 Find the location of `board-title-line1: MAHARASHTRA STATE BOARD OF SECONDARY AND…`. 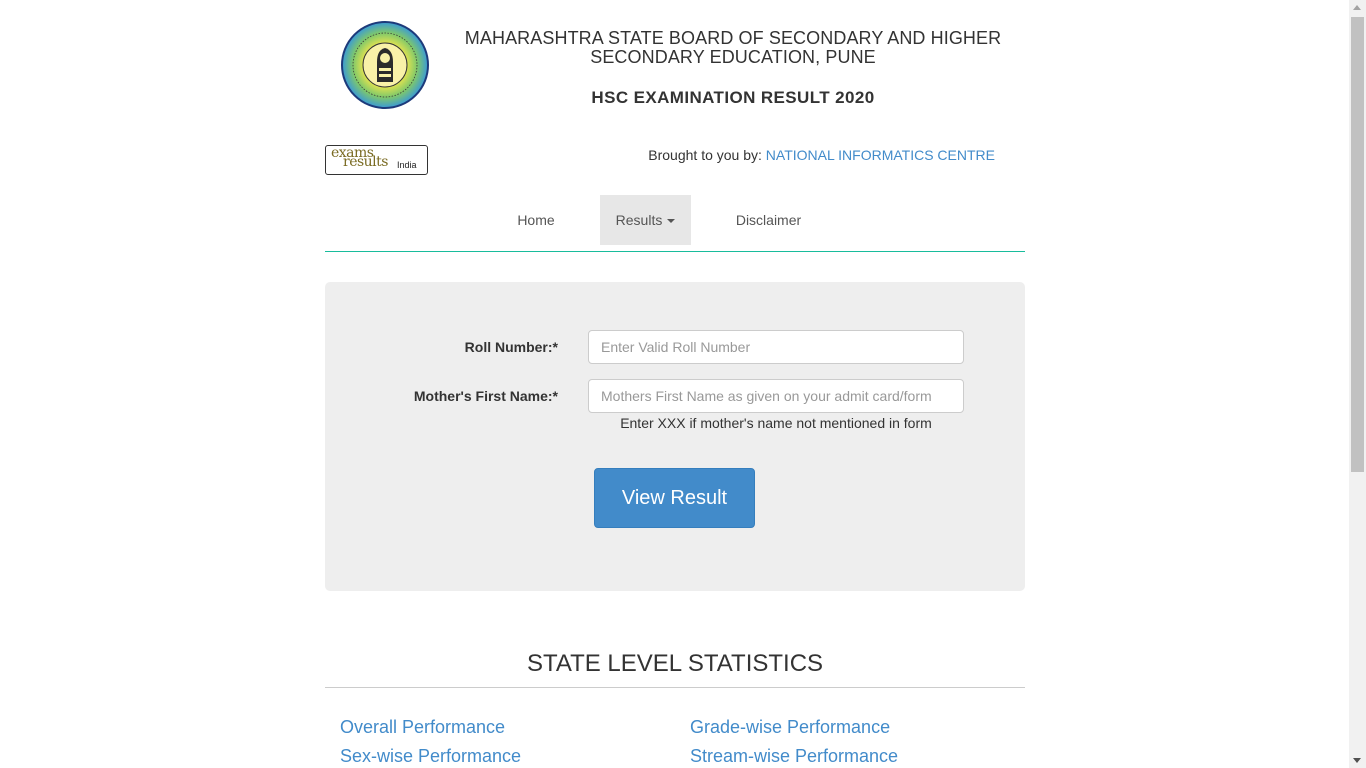

board-title-line1: MAHARASHTRA STATE BOARD OF SECONDARY AND… is located at coordinates (733, 38).